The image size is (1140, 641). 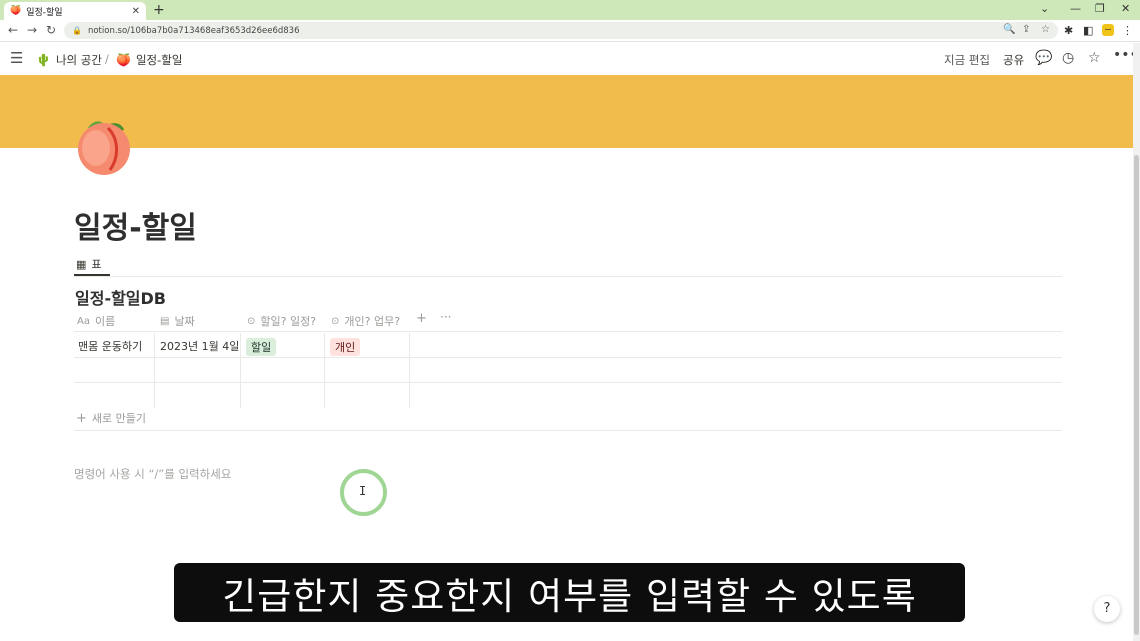 I want to click on comments-icon: 💬, so click(x=1043, y=58).